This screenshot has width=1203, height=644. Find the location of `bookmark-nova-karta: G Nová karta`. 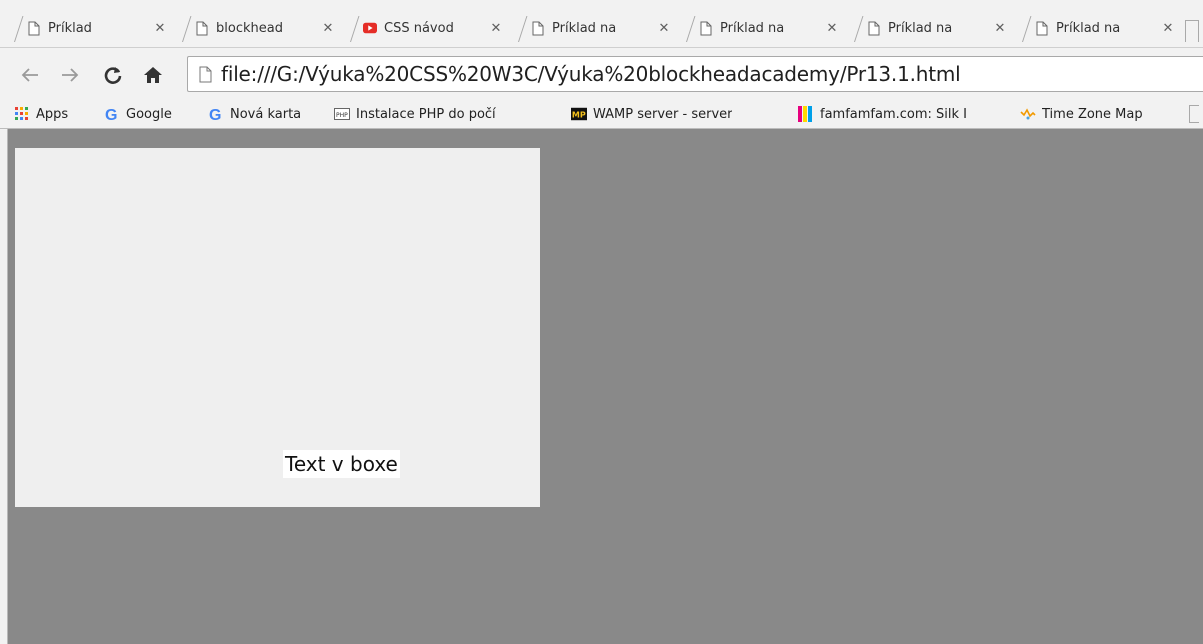

bookmark-nova-karta: G Nová karta is located at coordinates (268, 114).